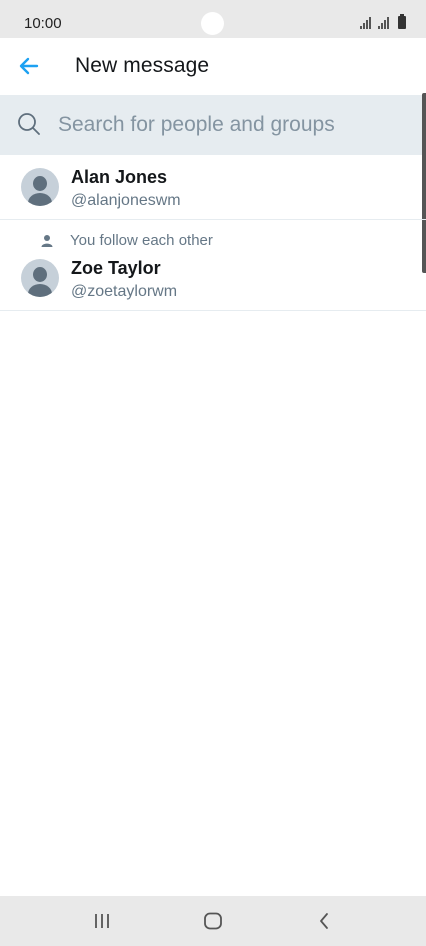 The image size is (426, 946). I want to click on front-camera, so click(212, 23).